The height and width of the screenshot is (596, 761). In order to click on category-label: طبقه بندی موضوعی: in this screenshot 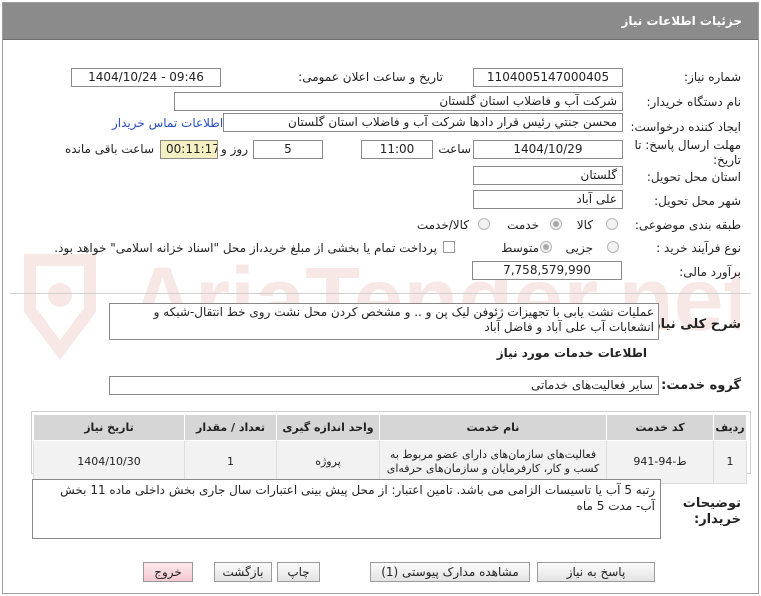, I will do `click(687, 225)`.